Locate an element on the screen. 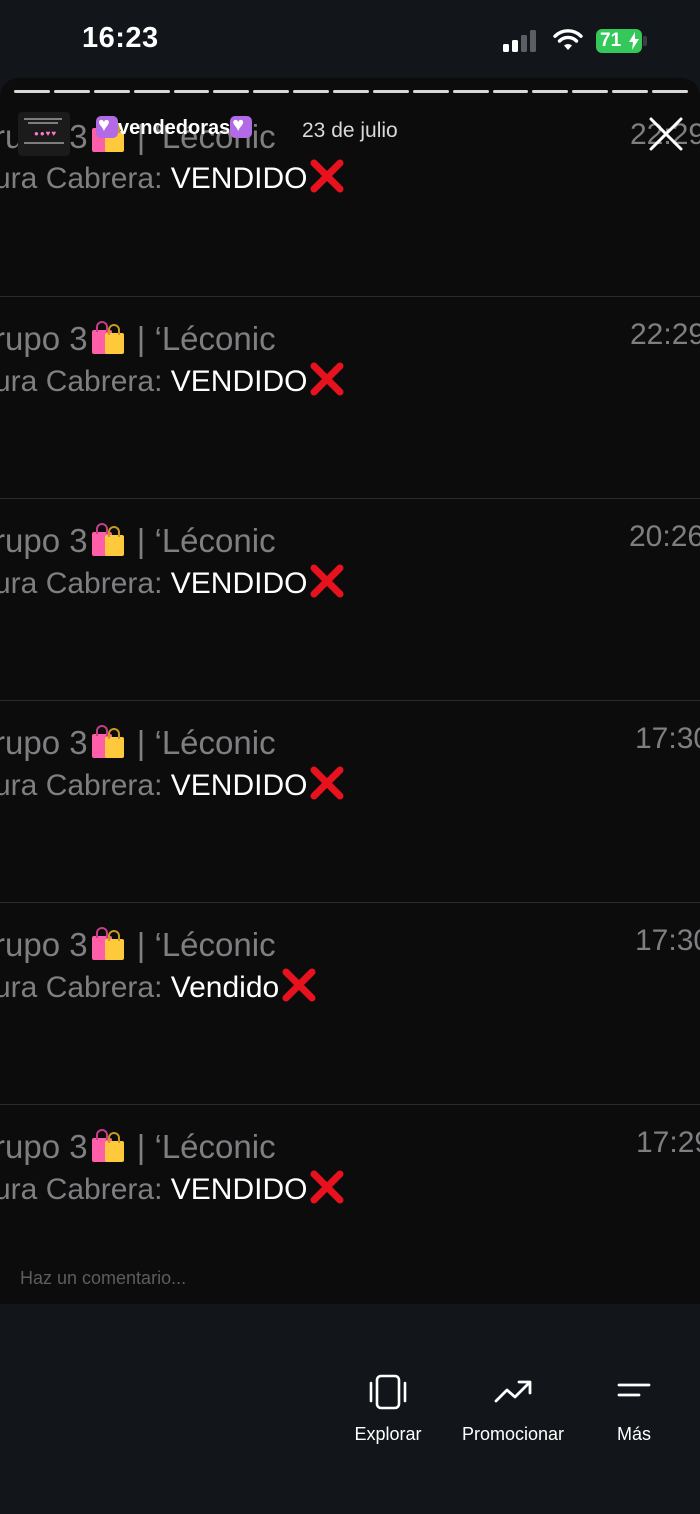  battery-indicator: 71 is located at coordinates (619, 41).